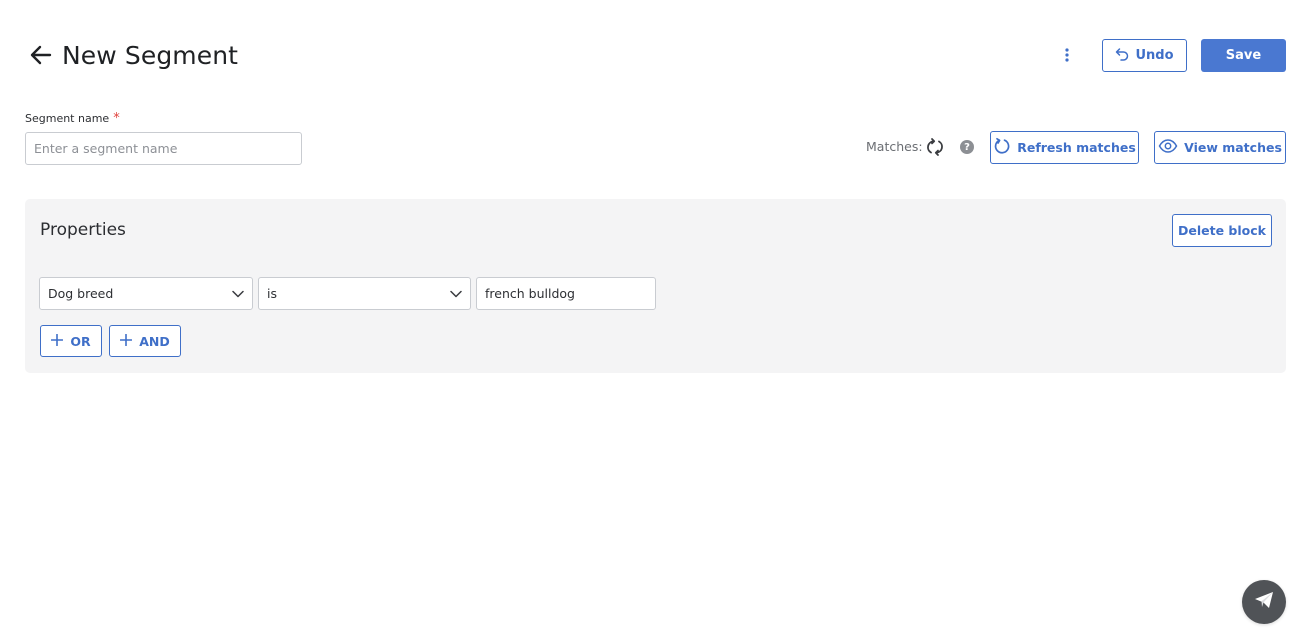  What do you see at coordinates (935, 147) in the screenshot?
I see `sync-icon` at bounding box center [935, 147].